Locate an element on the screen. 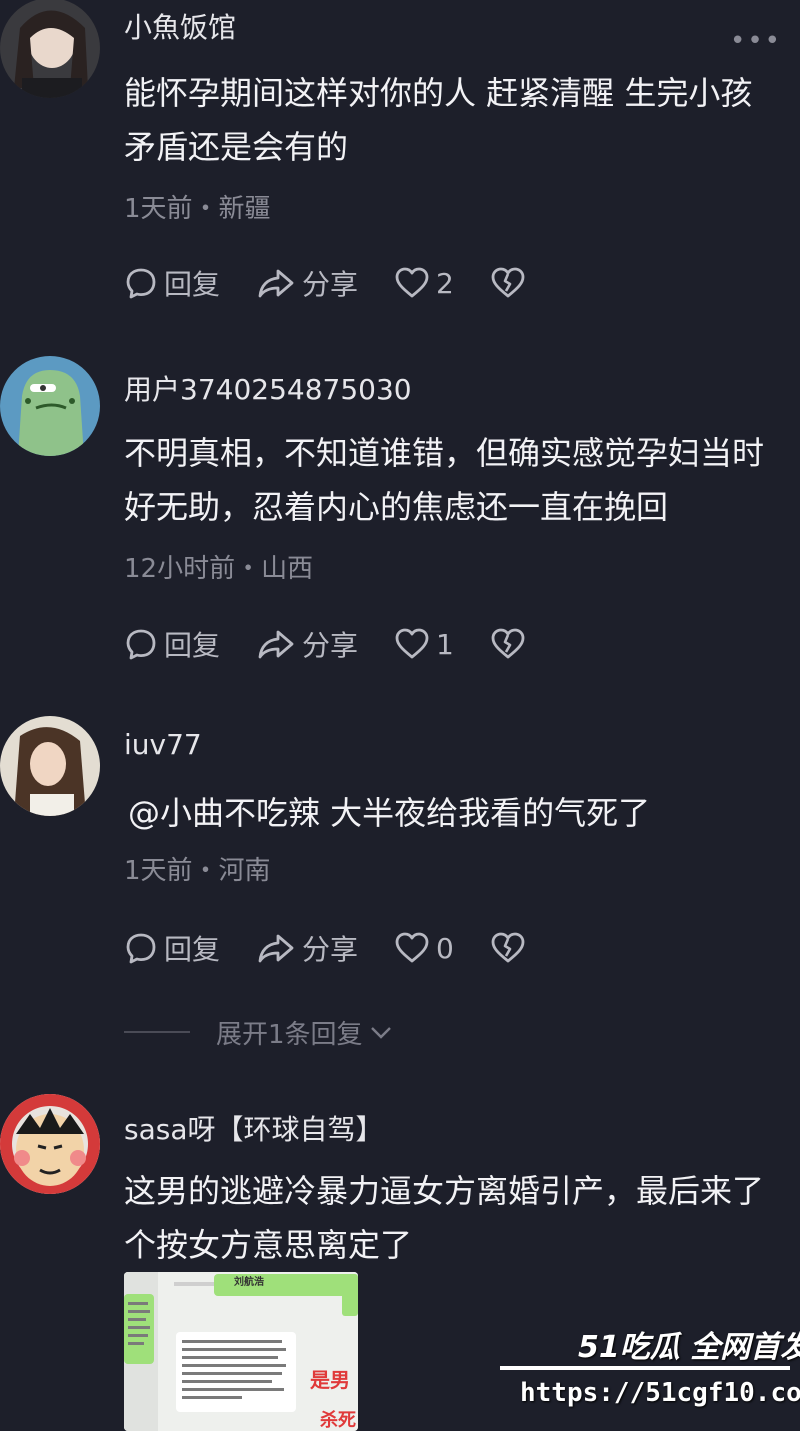  comment-image: 刘航浩 是男 杀死 is located at coordinates (241, 1351).